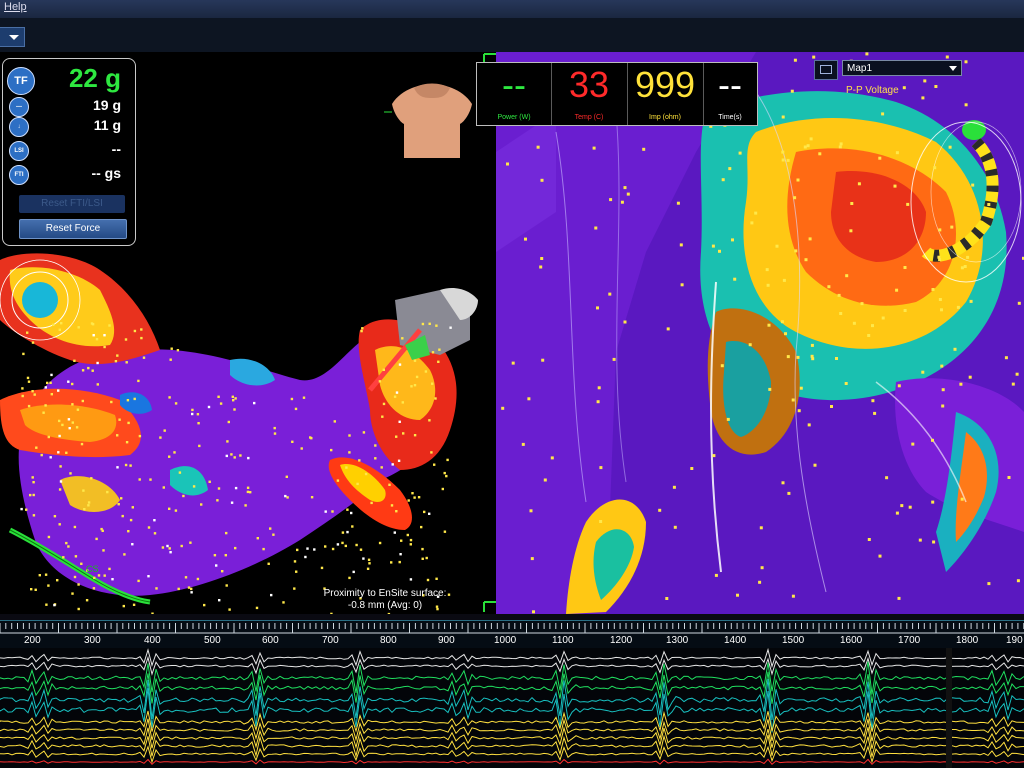  I want to click on tick-label: 190, so click(1014, 640).